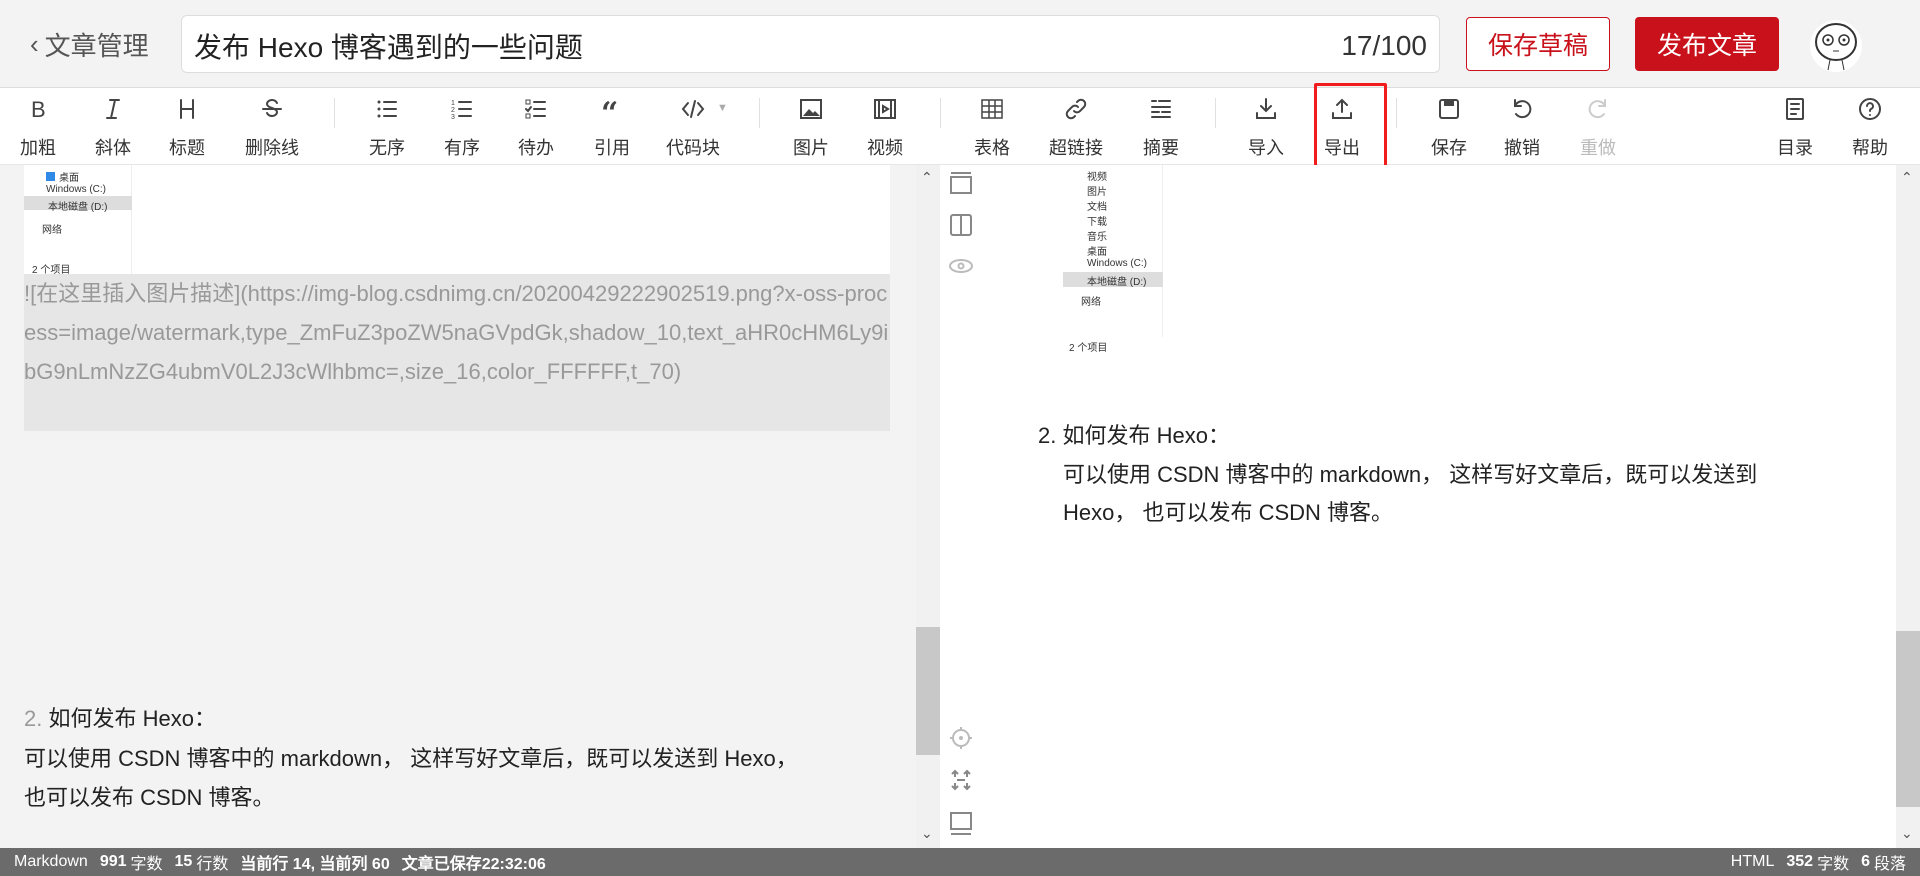 The image size is (1920, 876). What do you see at coordinates (272, 126) in the screenshot?
I see `toolbar-strikethrough-button: 删除线` at bounding box center [272, 126].